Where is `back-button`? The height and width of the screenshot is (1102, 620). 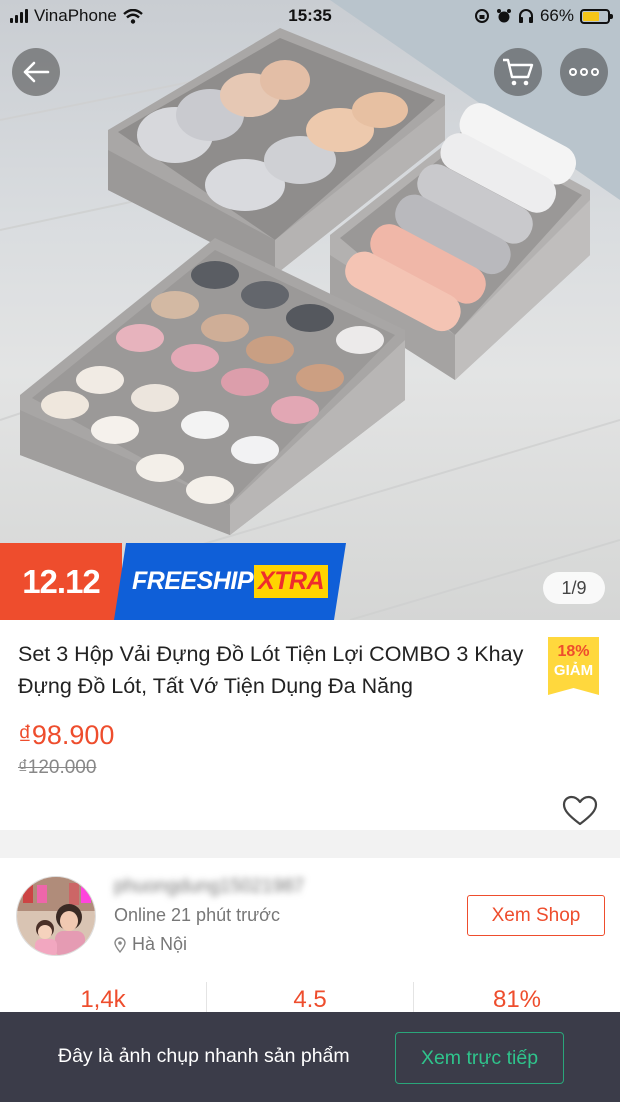 back-button is located at coordinates (36, 72).